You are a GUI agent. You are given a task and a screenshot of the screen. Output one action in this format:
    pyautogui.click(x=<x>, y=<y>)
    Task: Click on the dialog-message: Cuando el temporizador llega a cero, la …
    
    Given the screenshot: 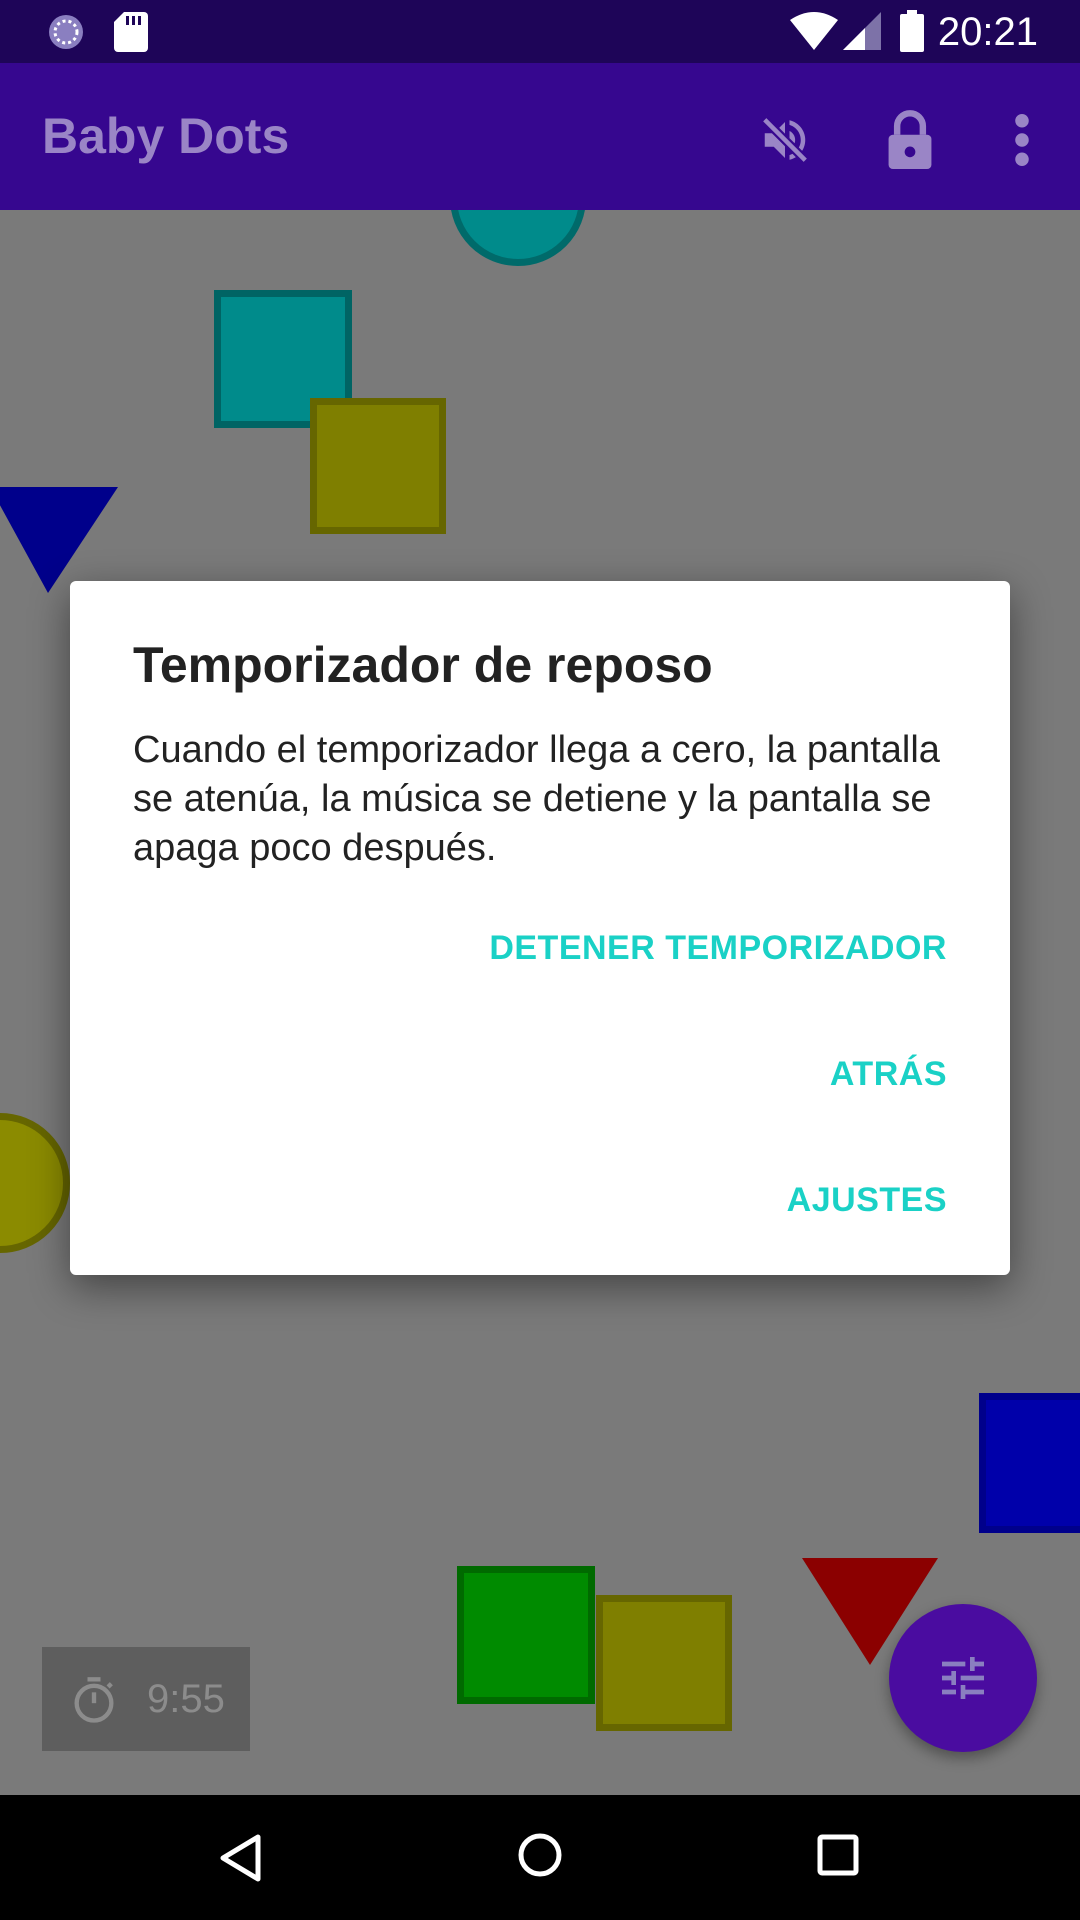 What is the action you would take?
    pyautogui.click(x=536, y=799)
    